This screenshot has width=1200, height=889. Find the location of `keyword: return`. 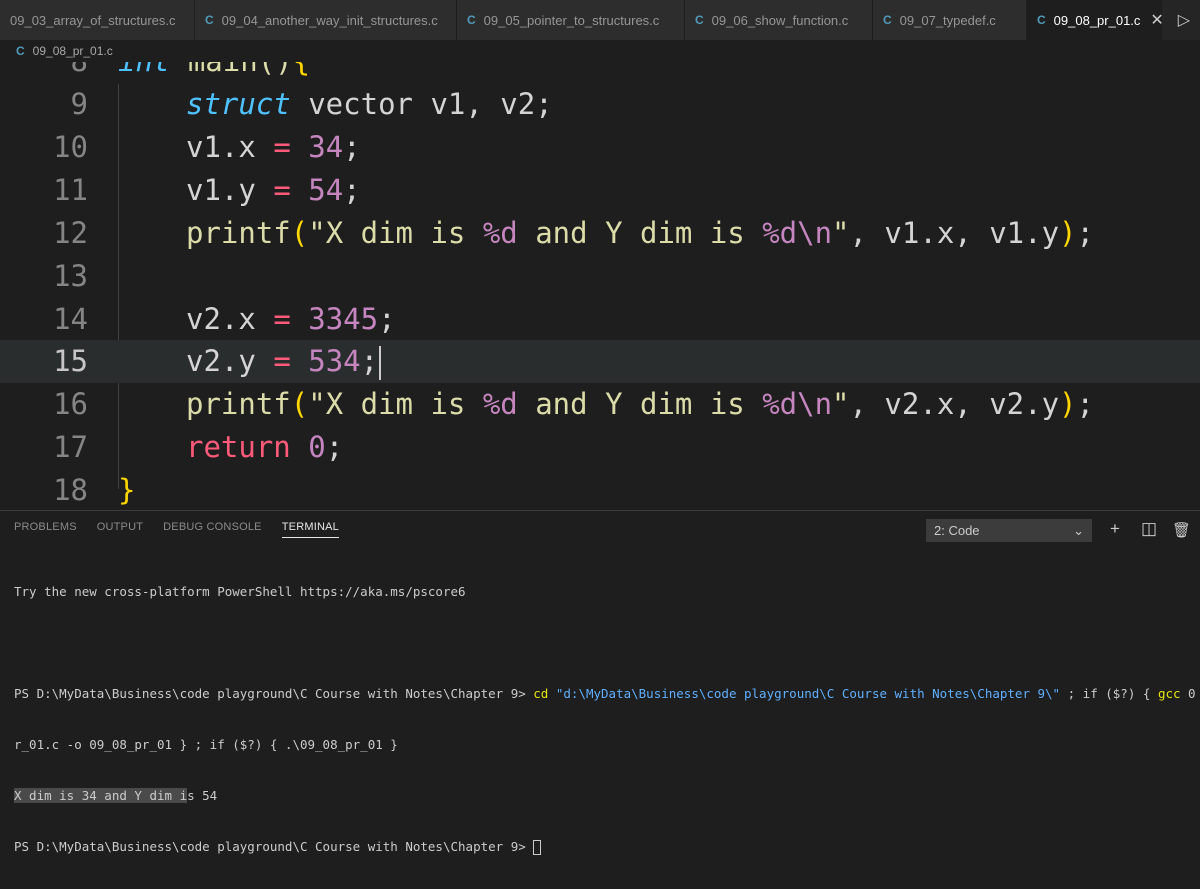

keyword: return is located at coordinates (238, 447).